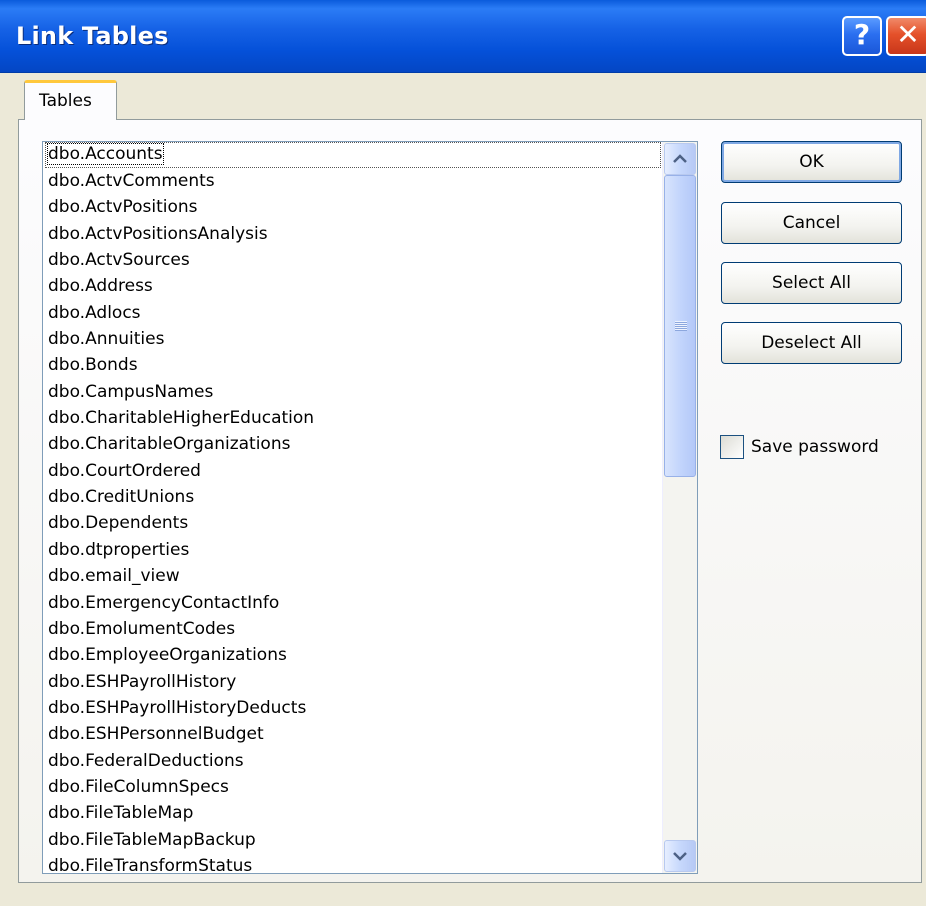 This screenshot has height=906, width=926. What do you see at coordinates (353, 286) in the screenshot?
I see `table-list-item: dbo.Address` at bounding box center [353, 286].